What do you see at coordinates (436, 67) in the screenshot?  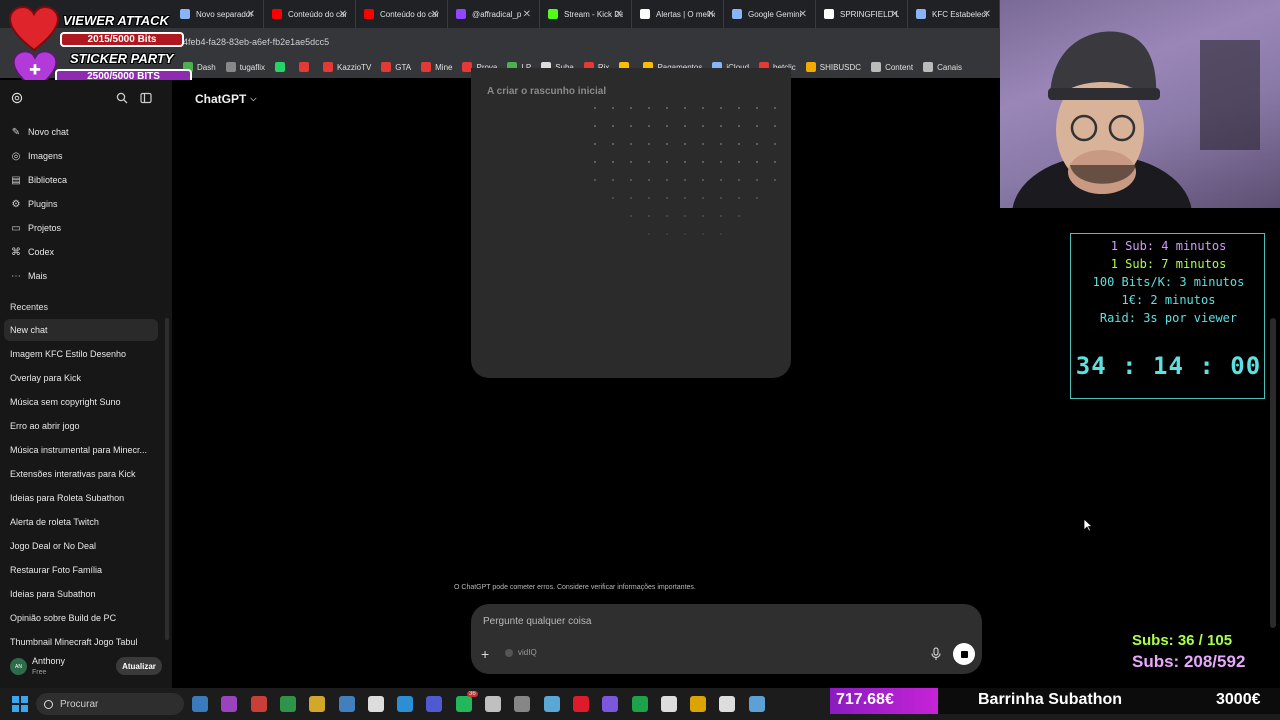 I see `bookmark-item: Mine` at bounding box center [436, 67].